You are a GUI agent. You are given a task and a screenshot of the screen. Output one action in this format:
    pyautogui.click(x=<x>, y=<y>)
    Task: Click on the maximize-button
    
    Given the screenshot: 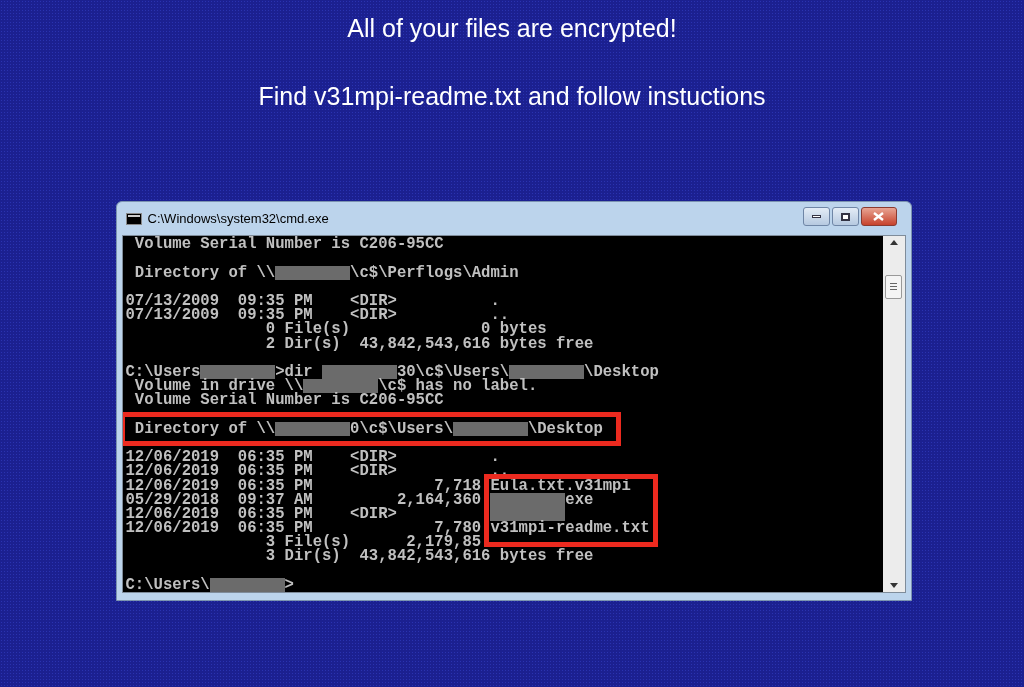 What is the action you would take?
    pyautogui.click(x=845, y=217)
    